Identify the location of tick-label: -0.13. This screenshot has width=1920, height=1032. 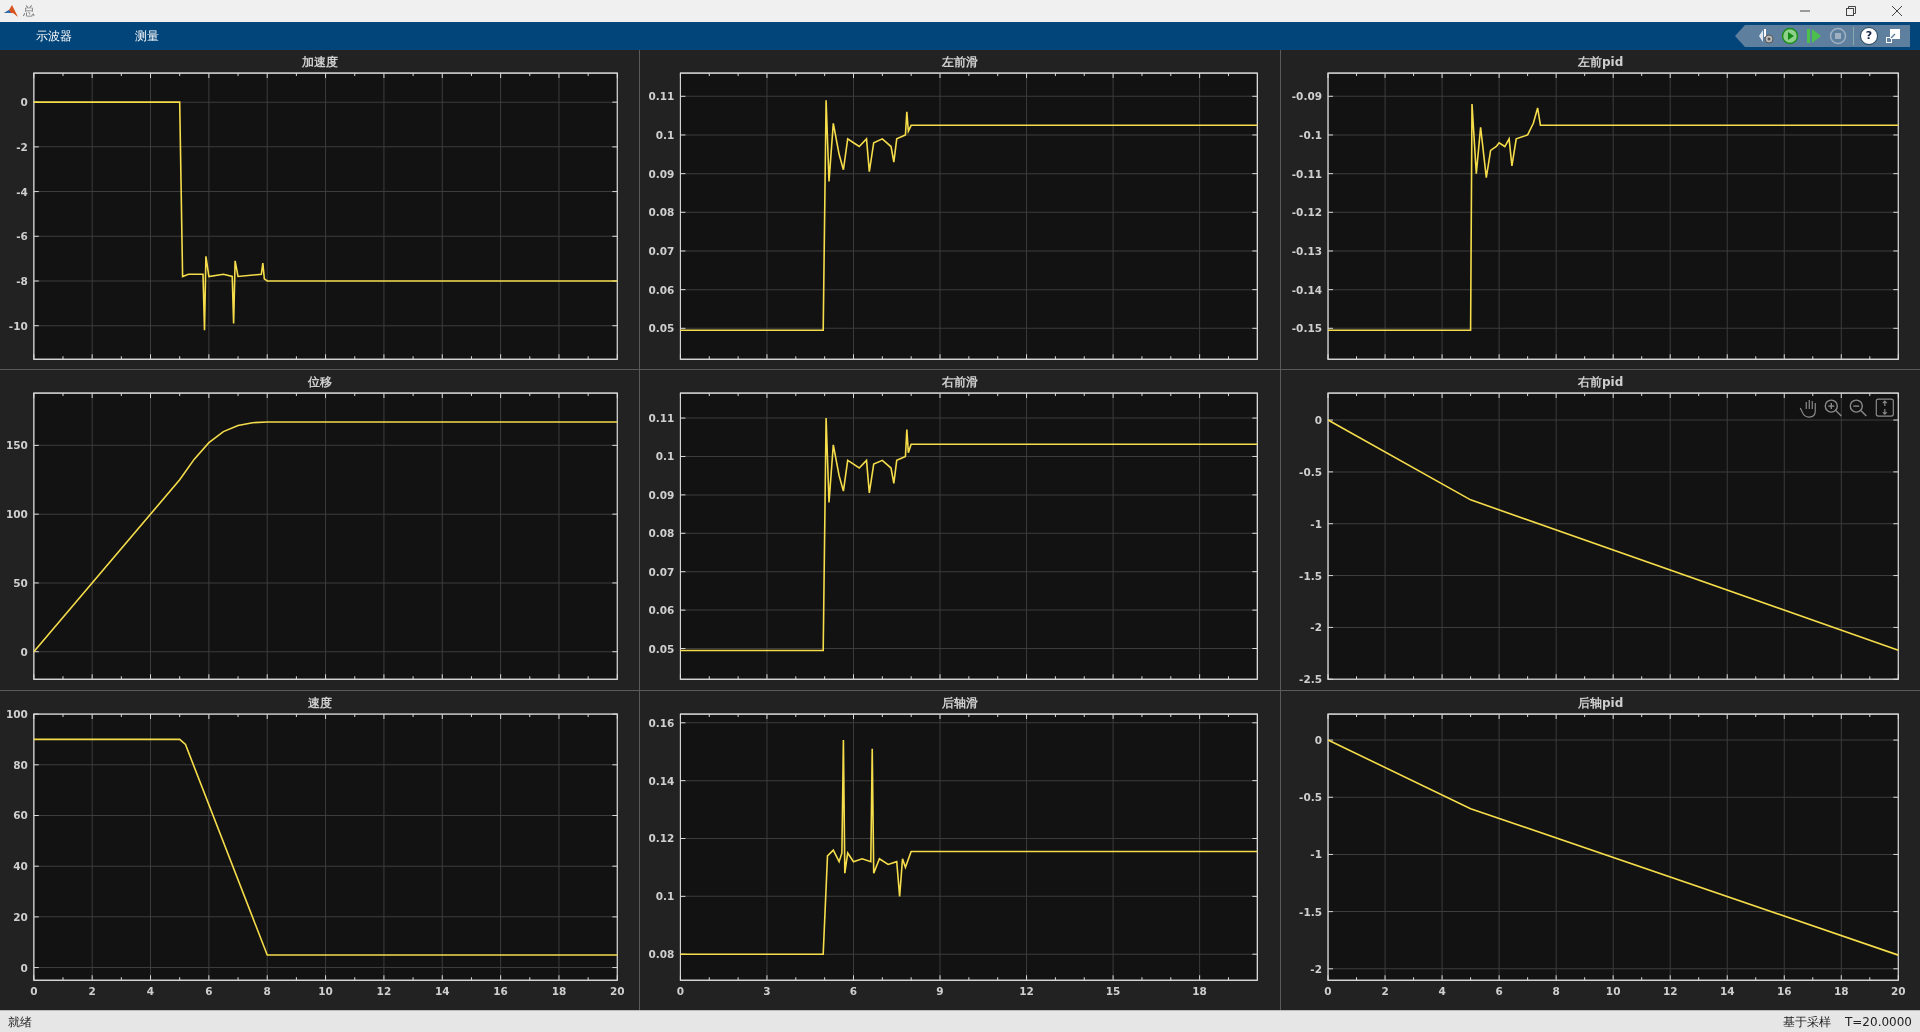
(1306, 250).